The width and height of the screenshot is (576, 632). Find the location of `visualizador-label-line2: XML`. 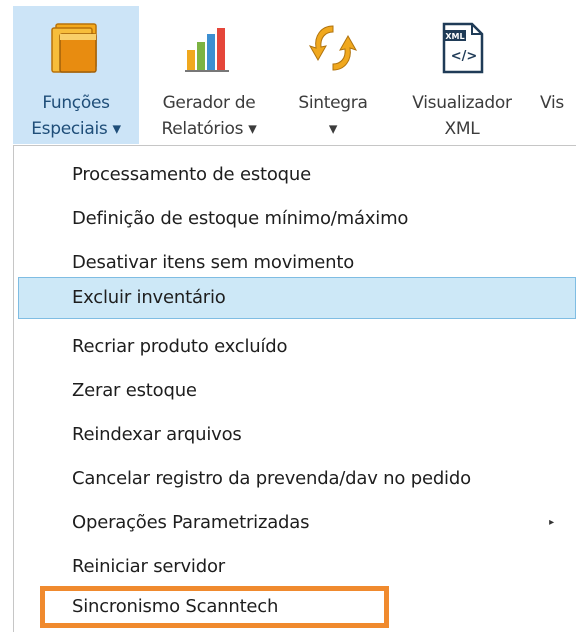

visualizador-label-line2: XML is located at coordinates (462, 129).